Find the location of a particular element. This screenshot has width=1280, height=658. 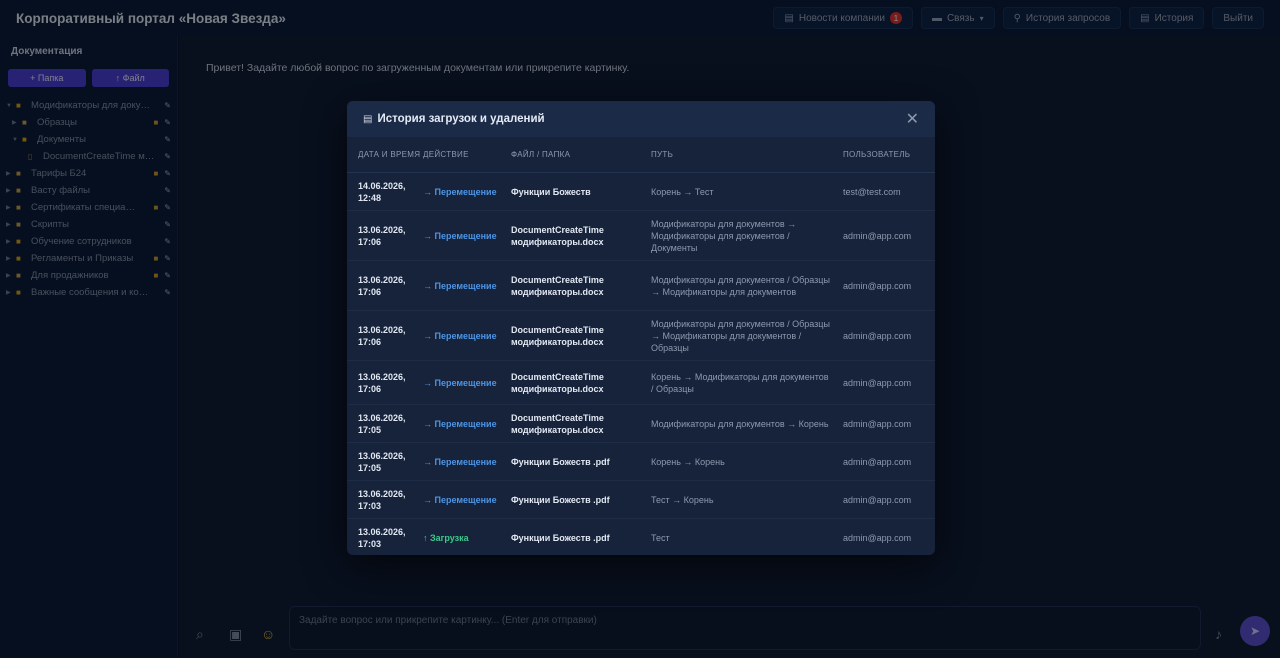

cell-action: ↑ Загрузка is located at coordinates (446, 537).